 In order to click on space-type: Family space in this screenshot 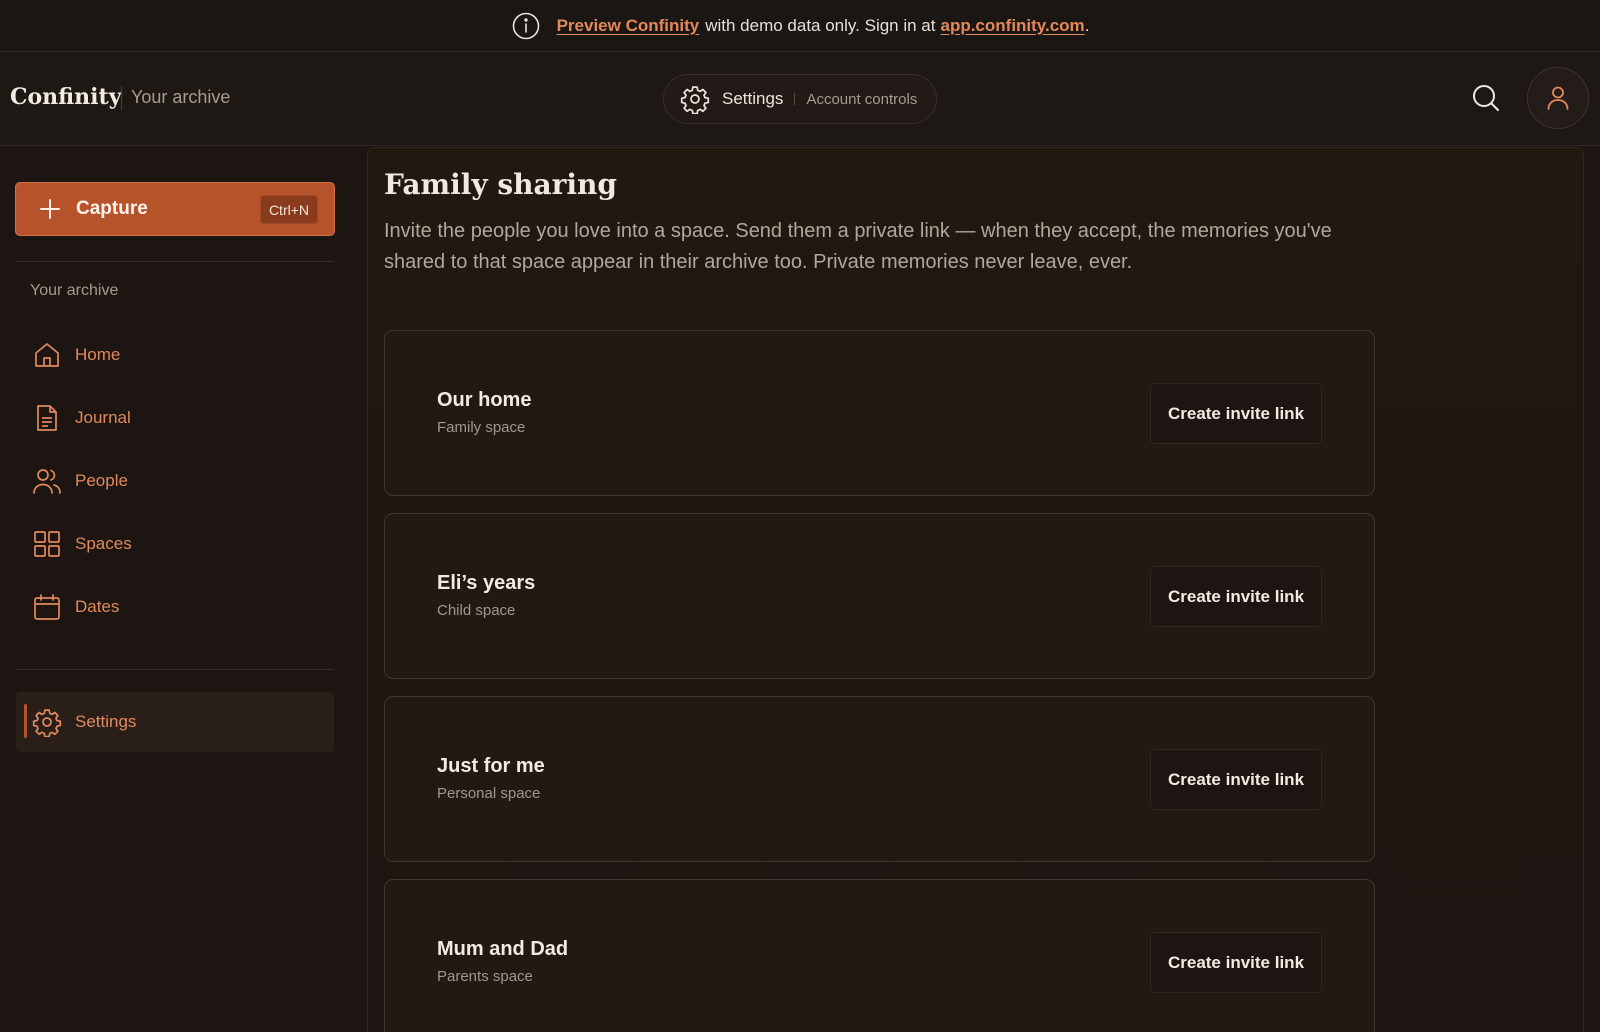, I will do `click(481, 427)`.